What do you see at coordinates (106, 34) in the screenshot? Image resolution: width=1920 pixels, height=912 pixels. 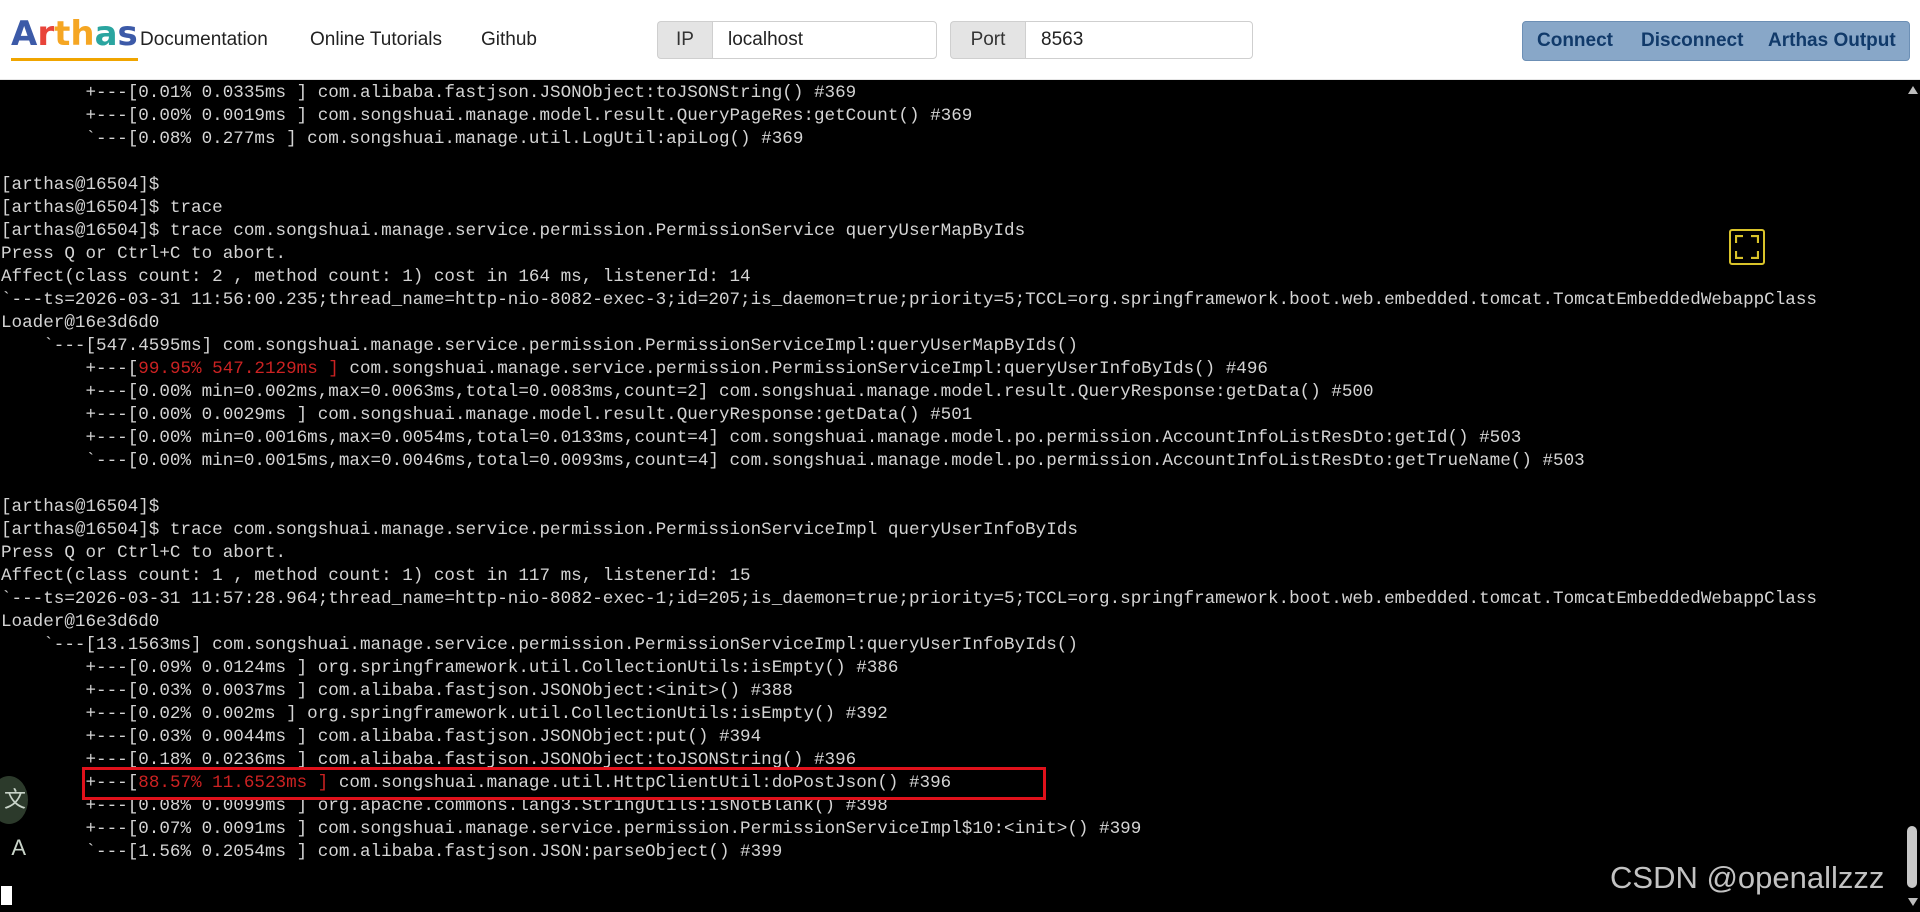 I see `logo-letter: a` at bounding box center [106, 34].